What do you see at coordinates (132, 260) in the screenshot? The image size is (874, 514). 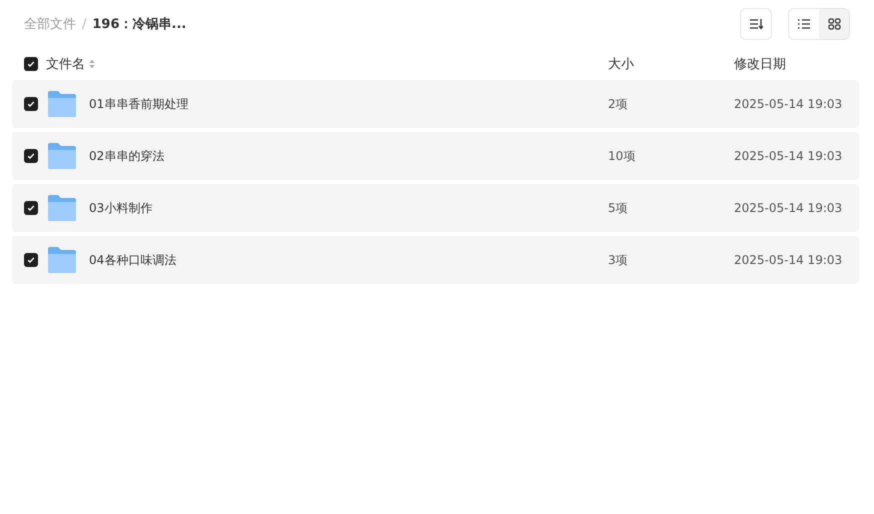 I see `folder-name: 04各种口味调法` at bounding box center [132, 260].